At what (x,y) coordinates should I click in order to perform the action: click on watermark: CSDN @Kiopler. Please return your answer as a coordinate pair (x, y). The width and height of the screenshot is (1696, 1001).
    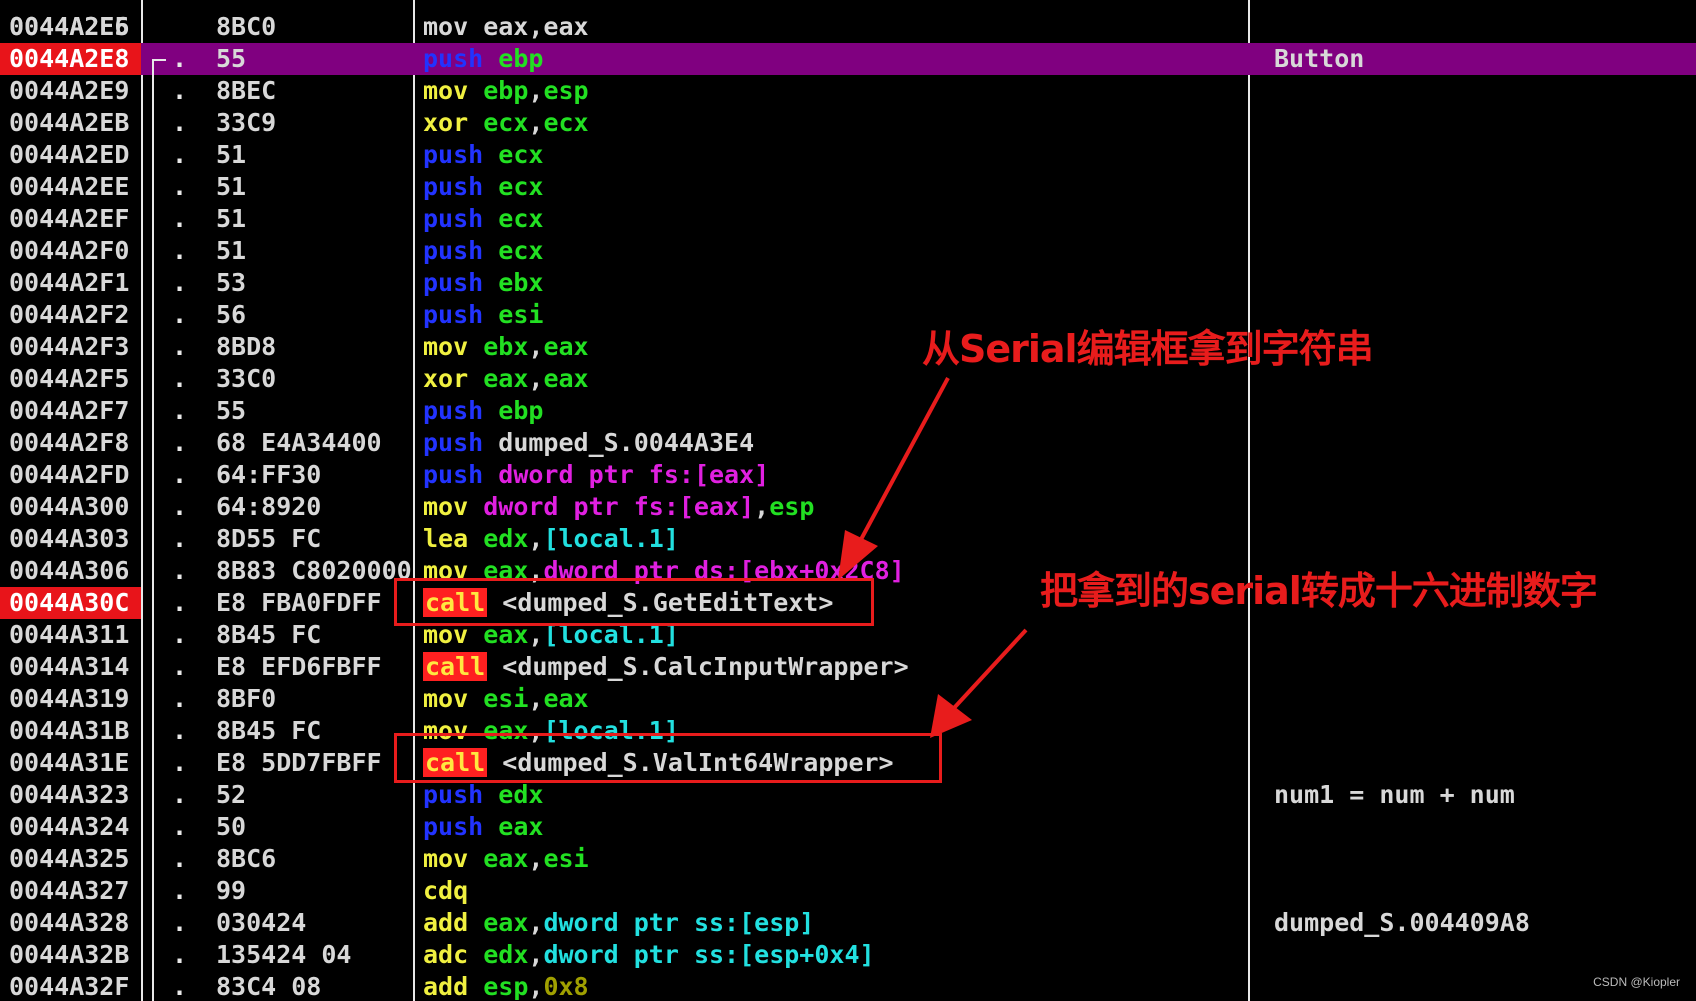
    Looking at the image, I should click on (1636, 982).